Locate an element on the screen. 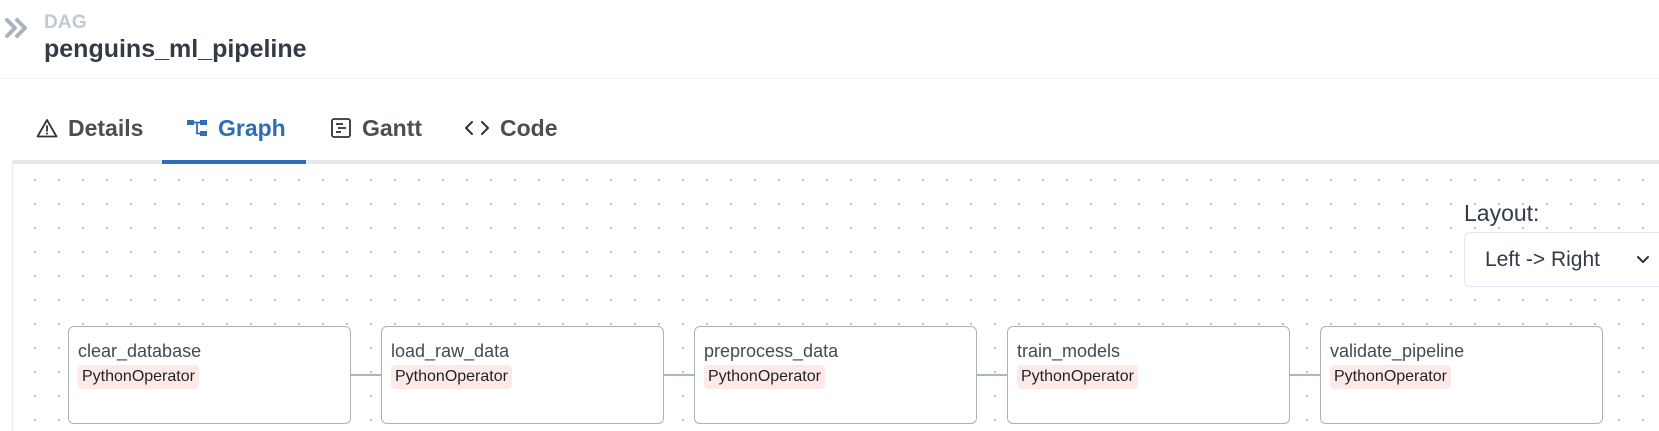 The height and width of the screenshot is (431, 1659). task-node-title: clear_database is located at coordinates (140, 351).